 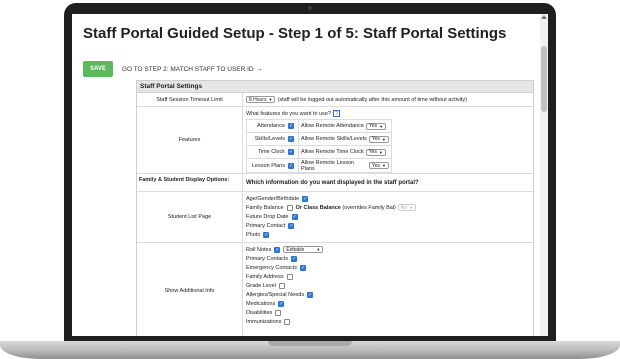 I want to click on feature-name: Skills/Levels, so click(x=269, y=139).